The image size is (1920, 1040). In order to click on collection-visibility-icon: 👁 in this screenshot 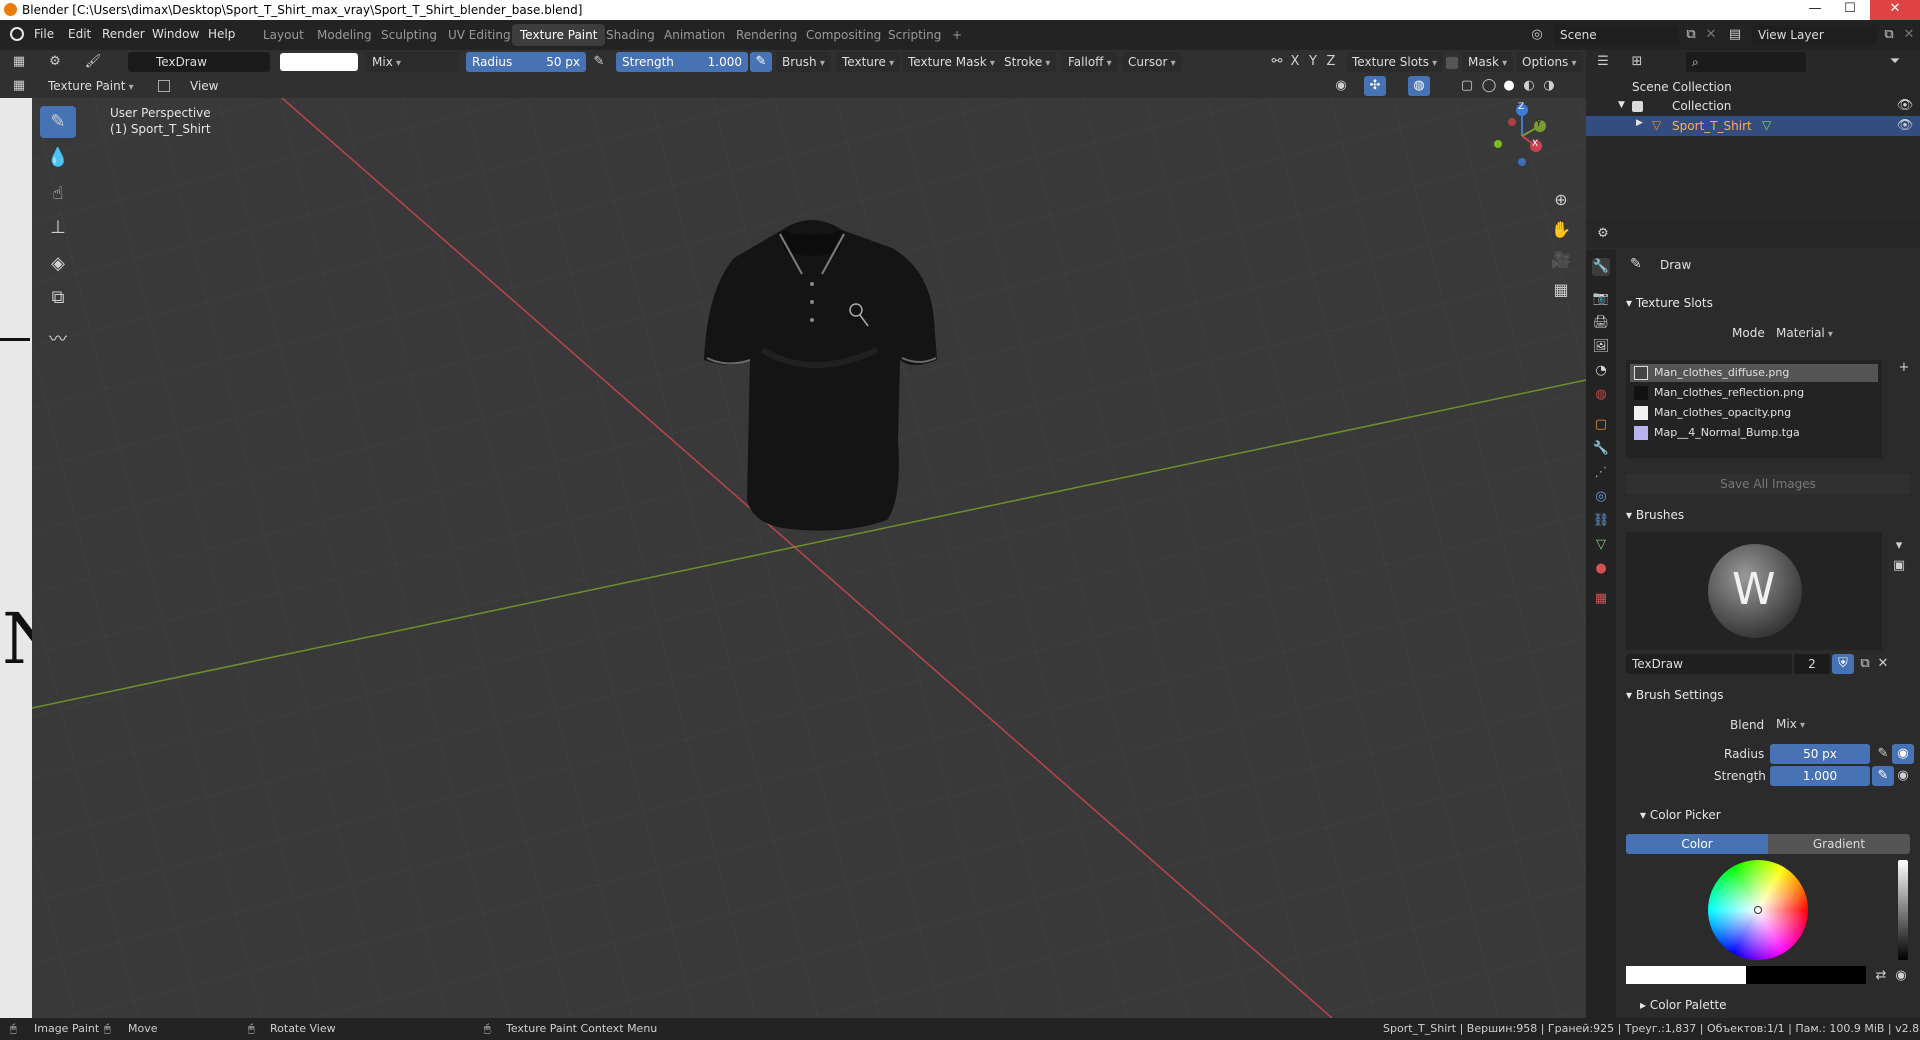, I will do `click(1905, 106)`.